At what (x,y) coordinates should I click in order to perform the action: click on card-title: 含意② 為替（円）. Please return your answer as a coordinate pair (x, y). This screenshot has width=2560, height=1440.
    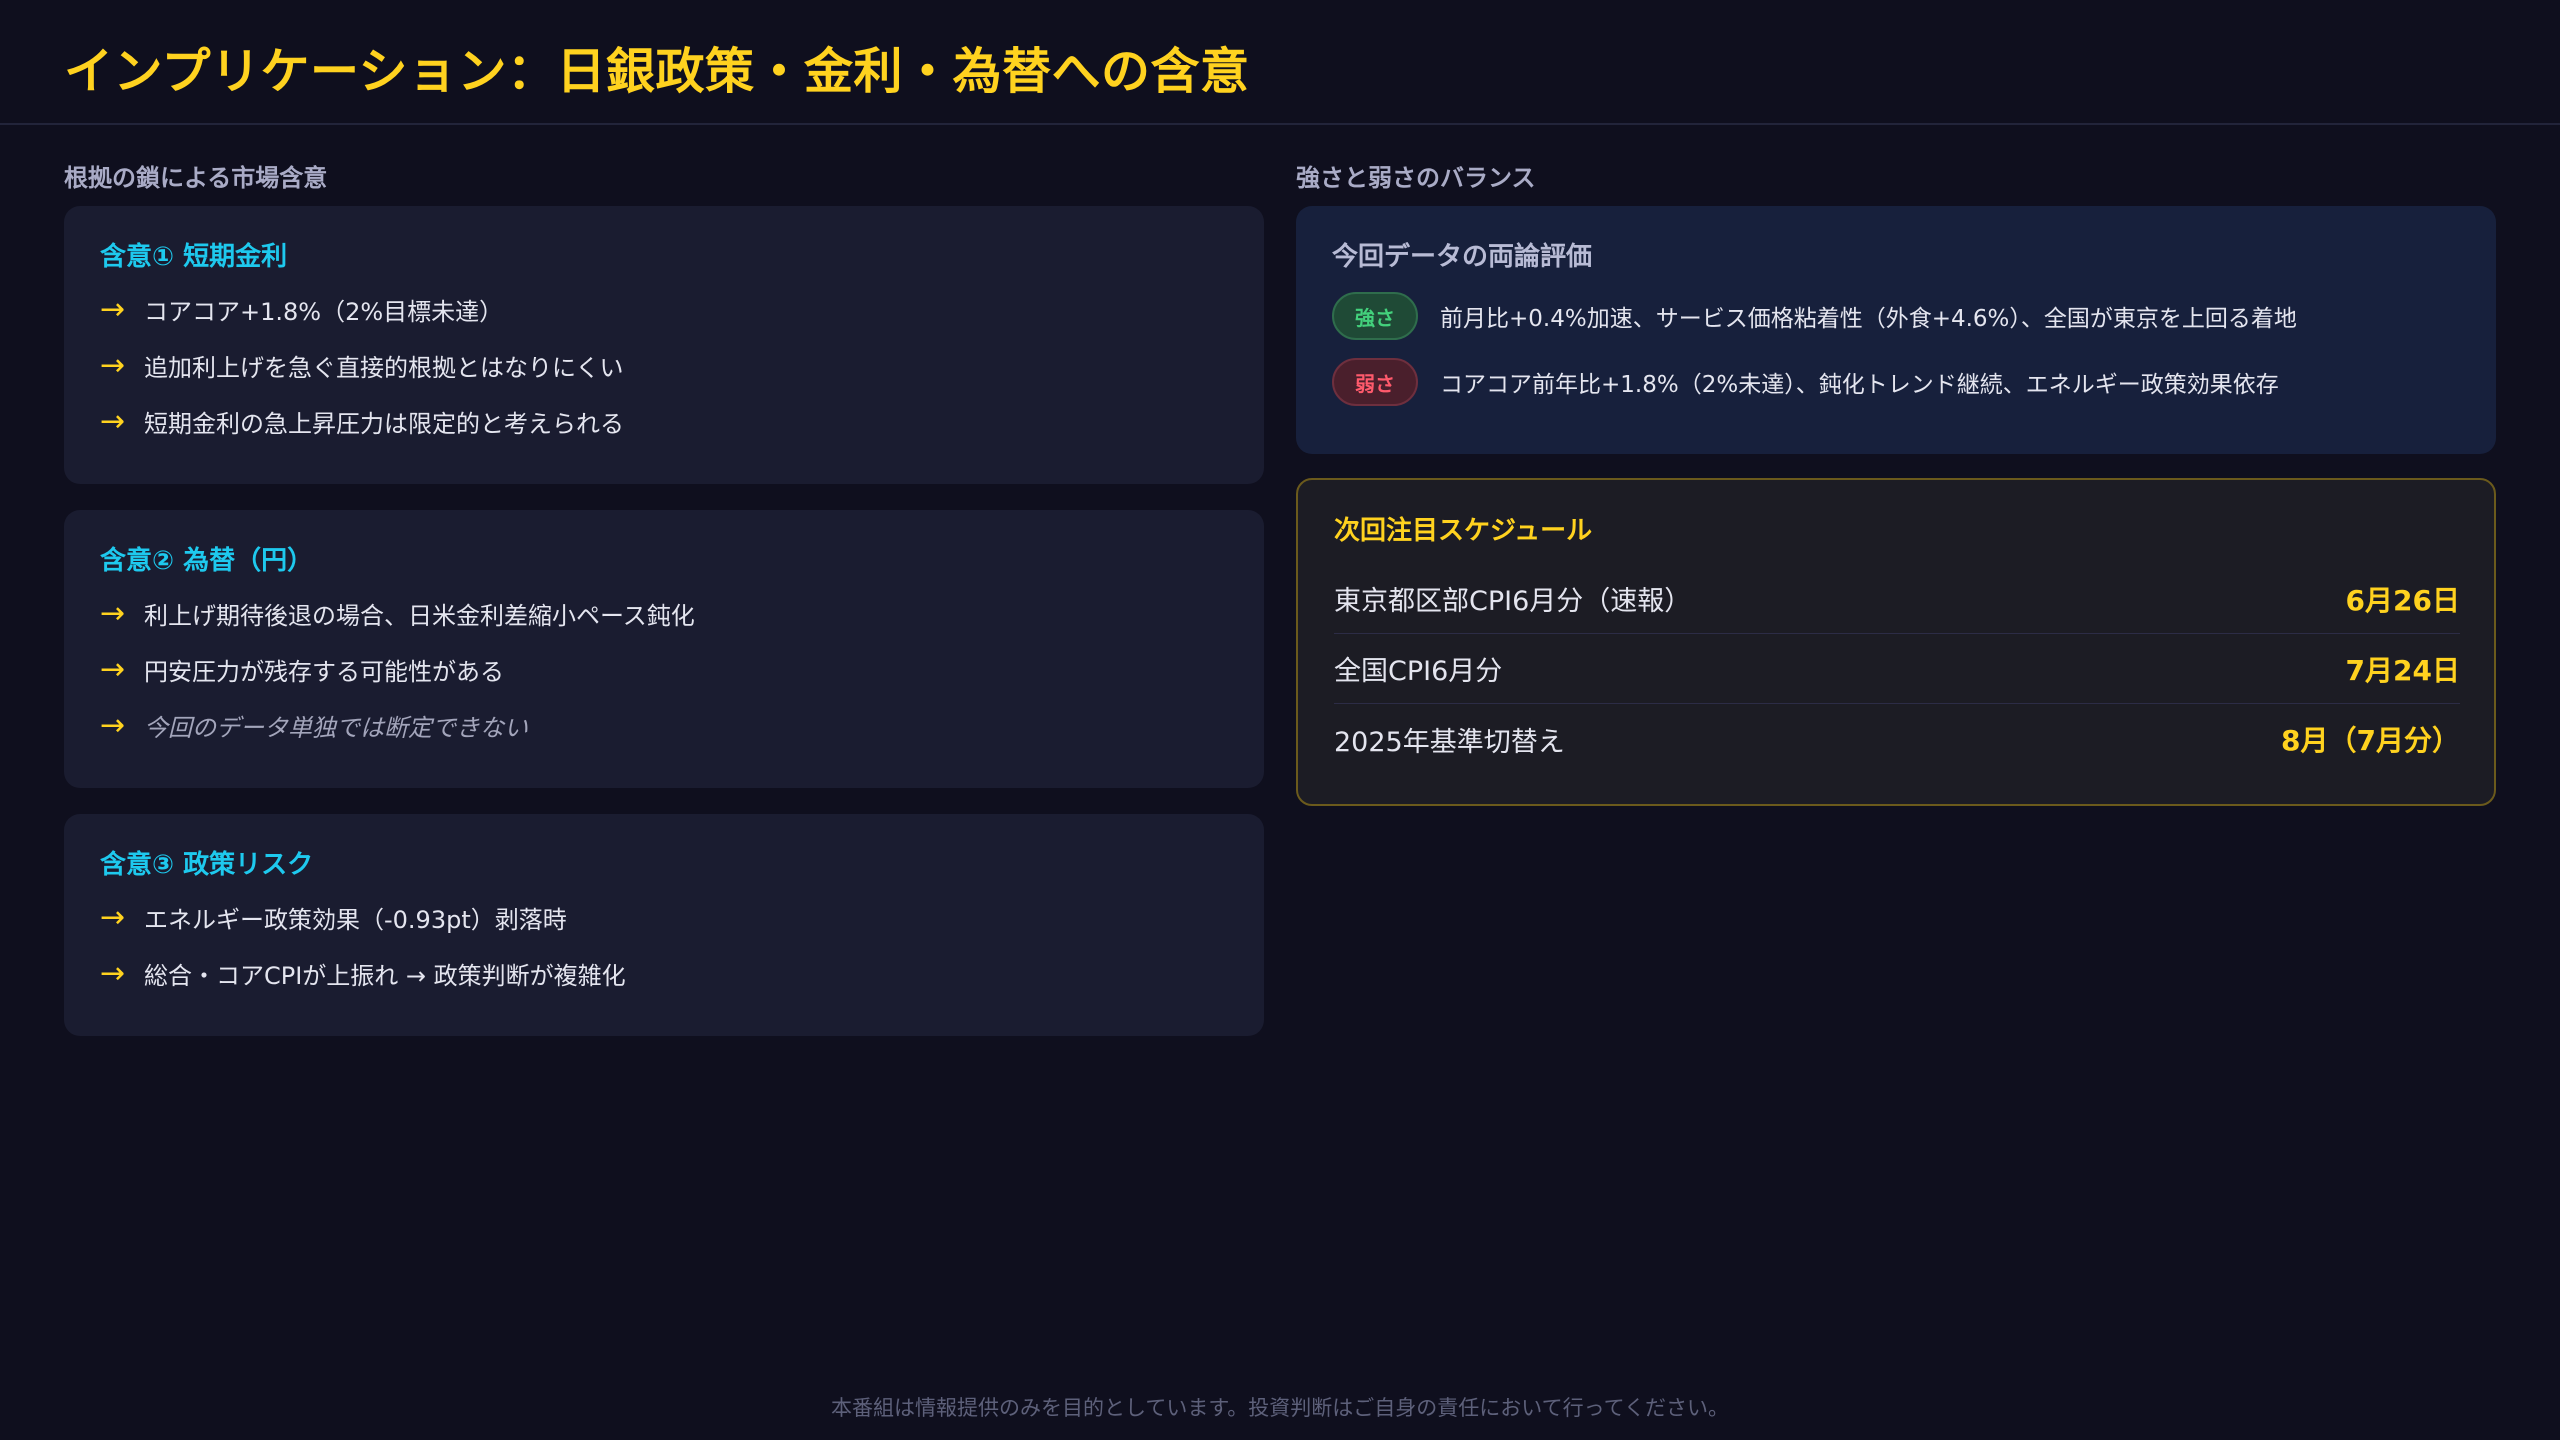
    Looking at the image, I should click on (207, 561).